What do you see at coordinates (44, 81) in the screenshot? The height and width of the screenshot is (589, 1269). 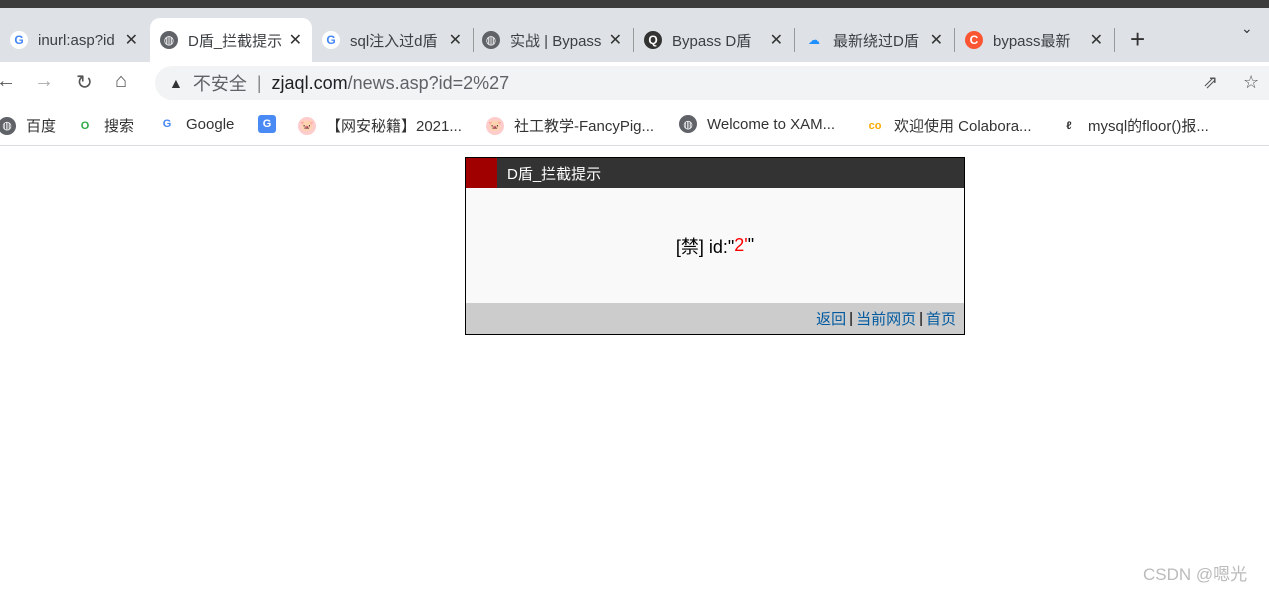 I see `forward-icon: →` at bounding box center [44, 81].